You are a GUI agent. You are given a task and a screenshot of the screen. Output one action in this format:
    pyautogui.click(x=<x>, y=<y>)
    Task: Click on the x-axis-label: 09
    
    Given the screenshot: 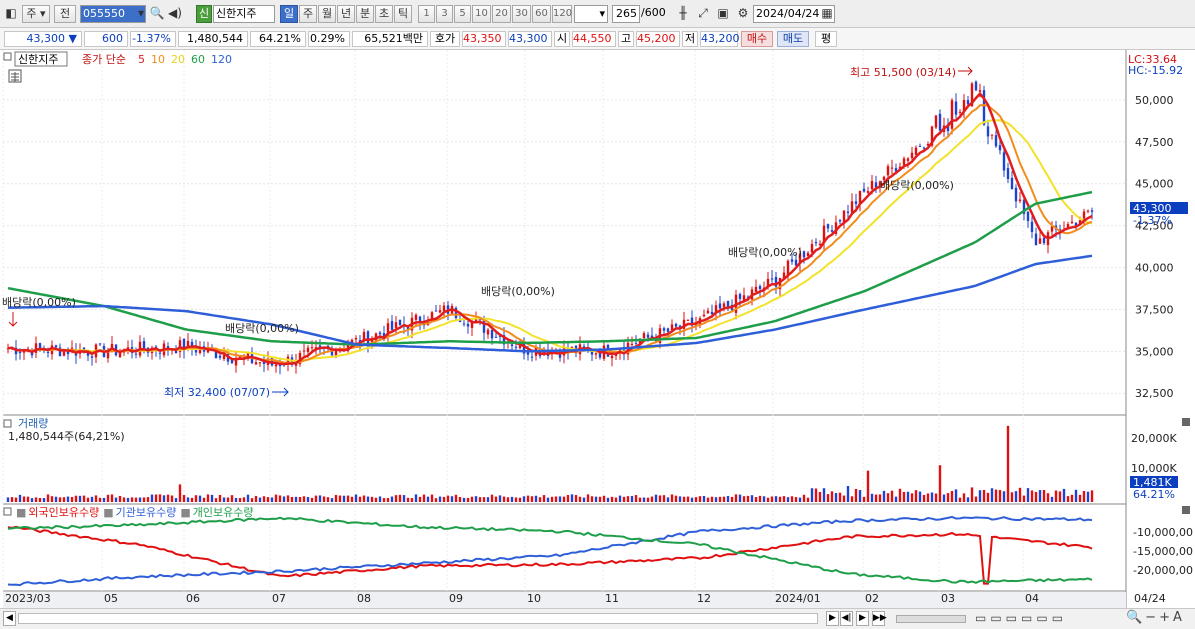 What is the action you would take?
    pyautogui.click(x=456, y=598)
    